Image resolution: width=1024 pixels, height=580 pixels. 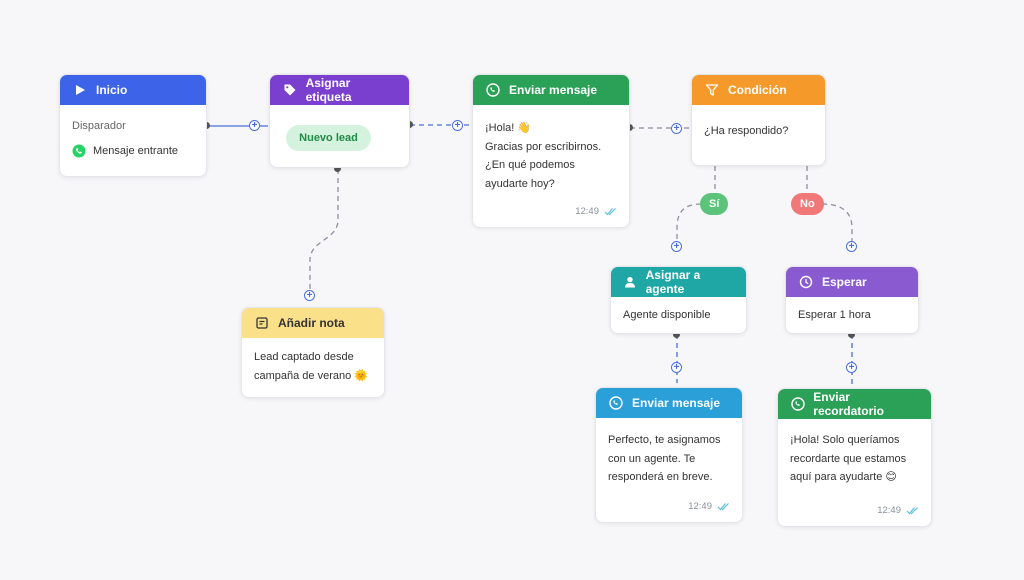 What do you see at coordinates (262, 323) in the screenshot?
I see `note-icon` at bounding box center [262, 323].